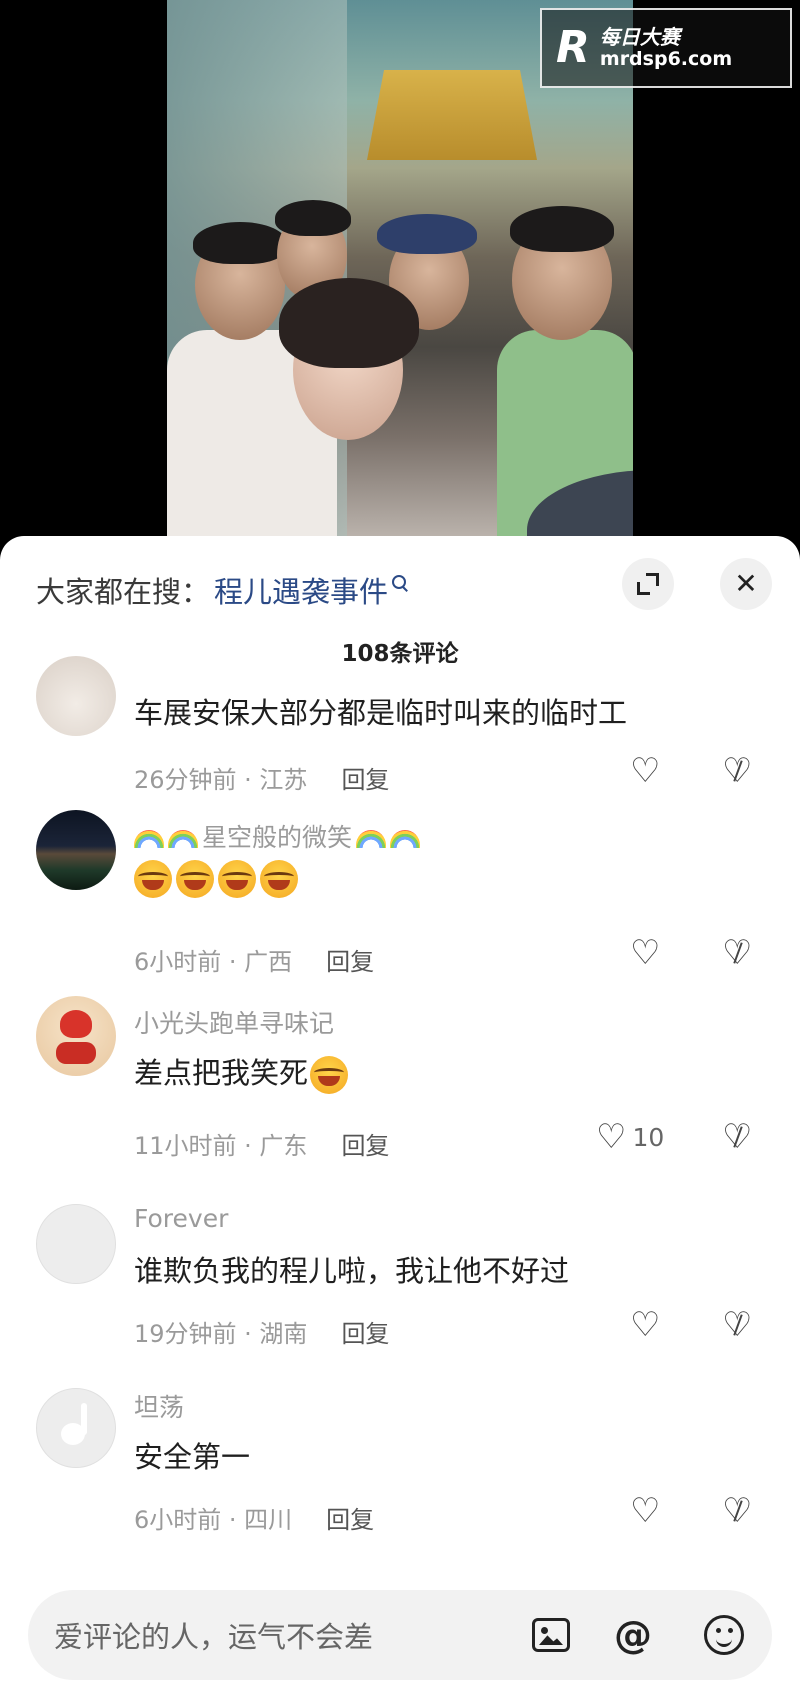  I want to click on like-count: 10, so click(648, 1137).